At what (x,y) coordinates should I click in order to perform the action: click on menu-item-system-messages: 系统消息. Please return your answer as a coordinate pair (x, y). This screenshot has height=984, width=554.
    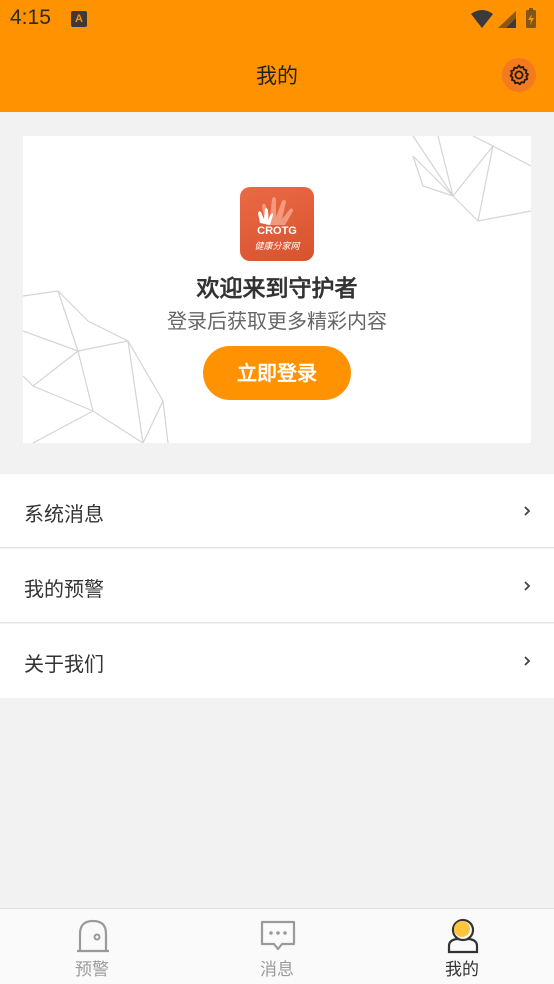
    Looking at the image, I should click on (277, 511).